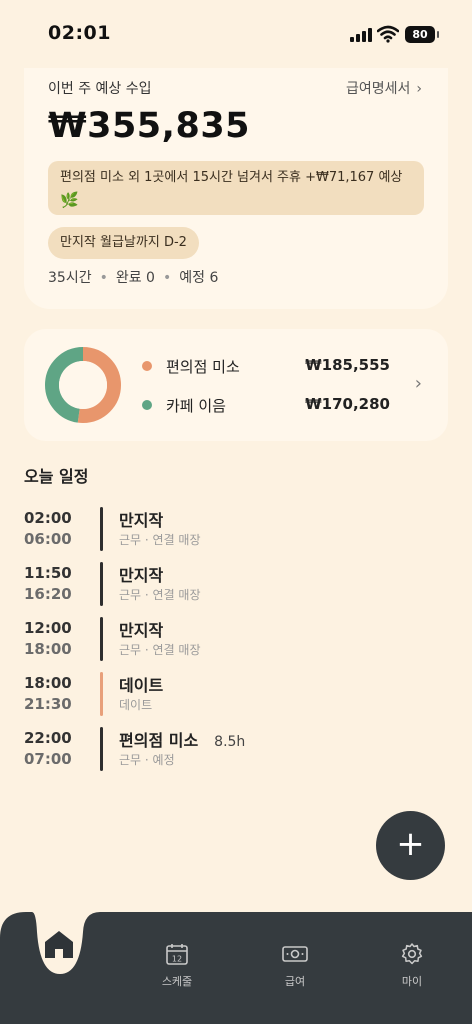 This screenshot has height=1024, width=472. I want to click on home-icon, so click(59, 944).